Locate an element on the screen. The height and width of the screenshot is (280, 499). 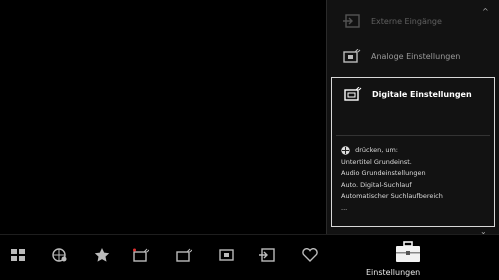
toolbox-icon is located at coordinates (408, 252).